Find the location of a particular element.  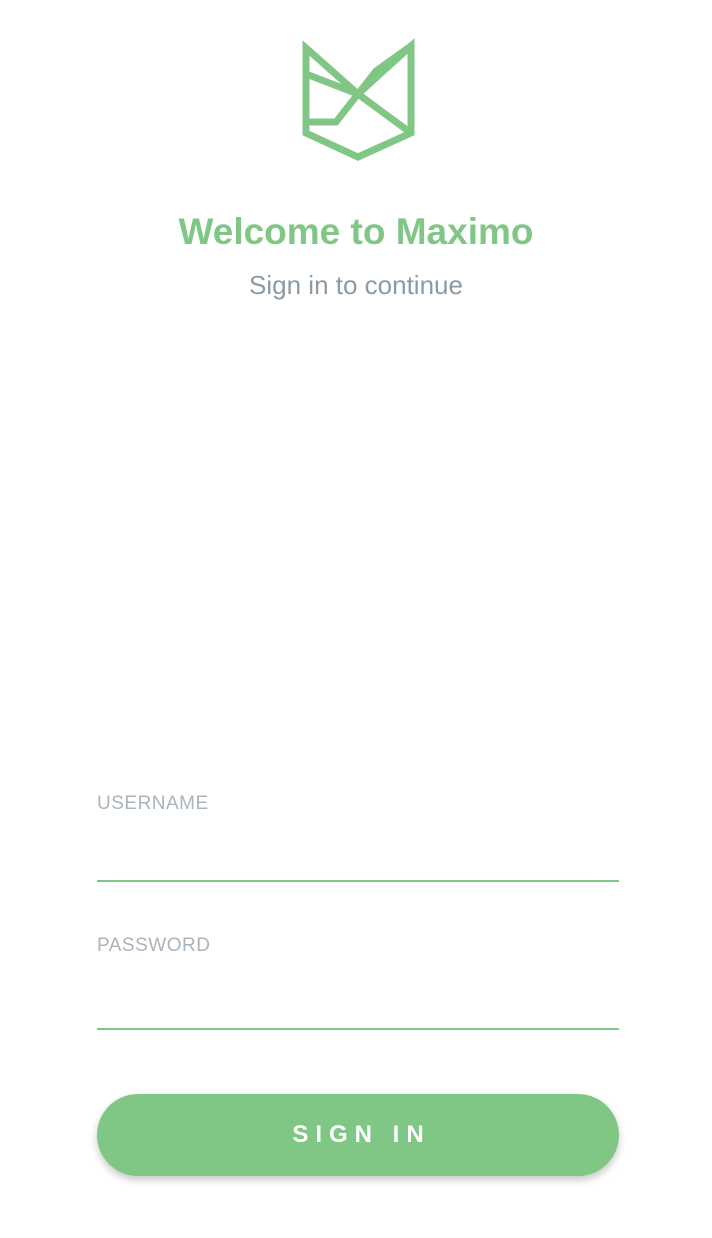

username-label: USERNAME is located at coordinates (153, 803).